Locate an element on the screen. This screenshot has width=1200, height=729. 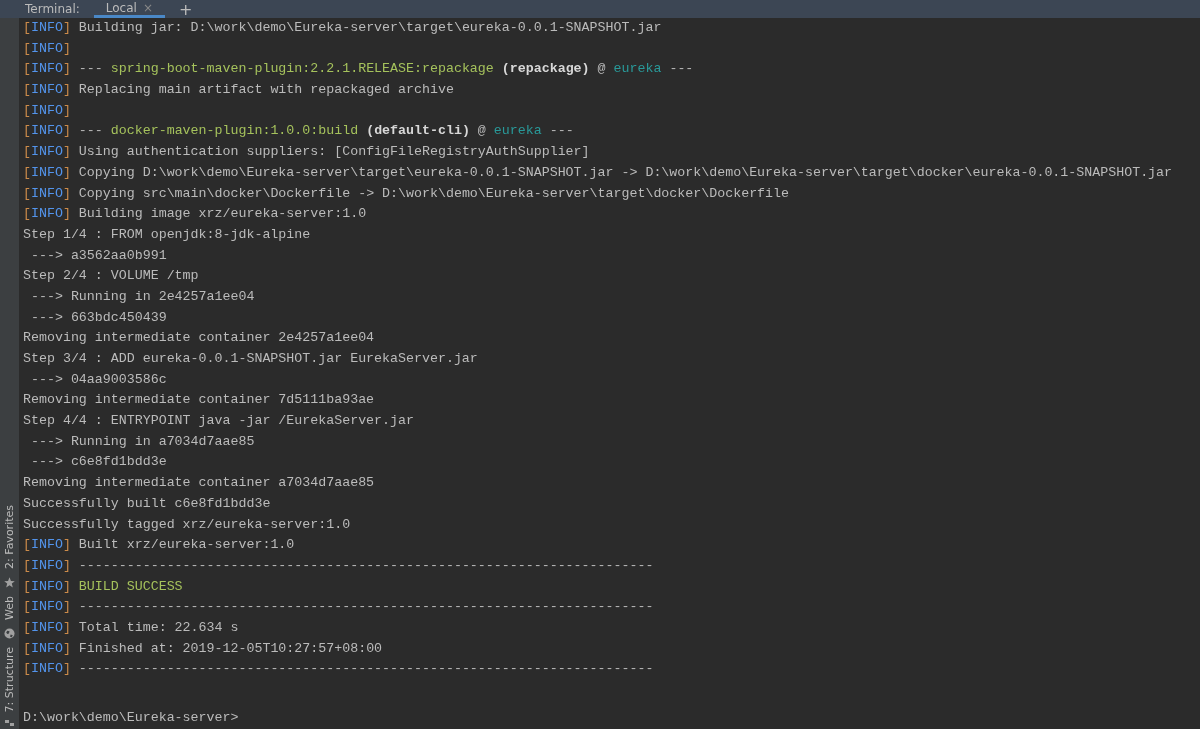
console-line: ---> Running in a7034d7aae85 is located at coordinates (142, 441).